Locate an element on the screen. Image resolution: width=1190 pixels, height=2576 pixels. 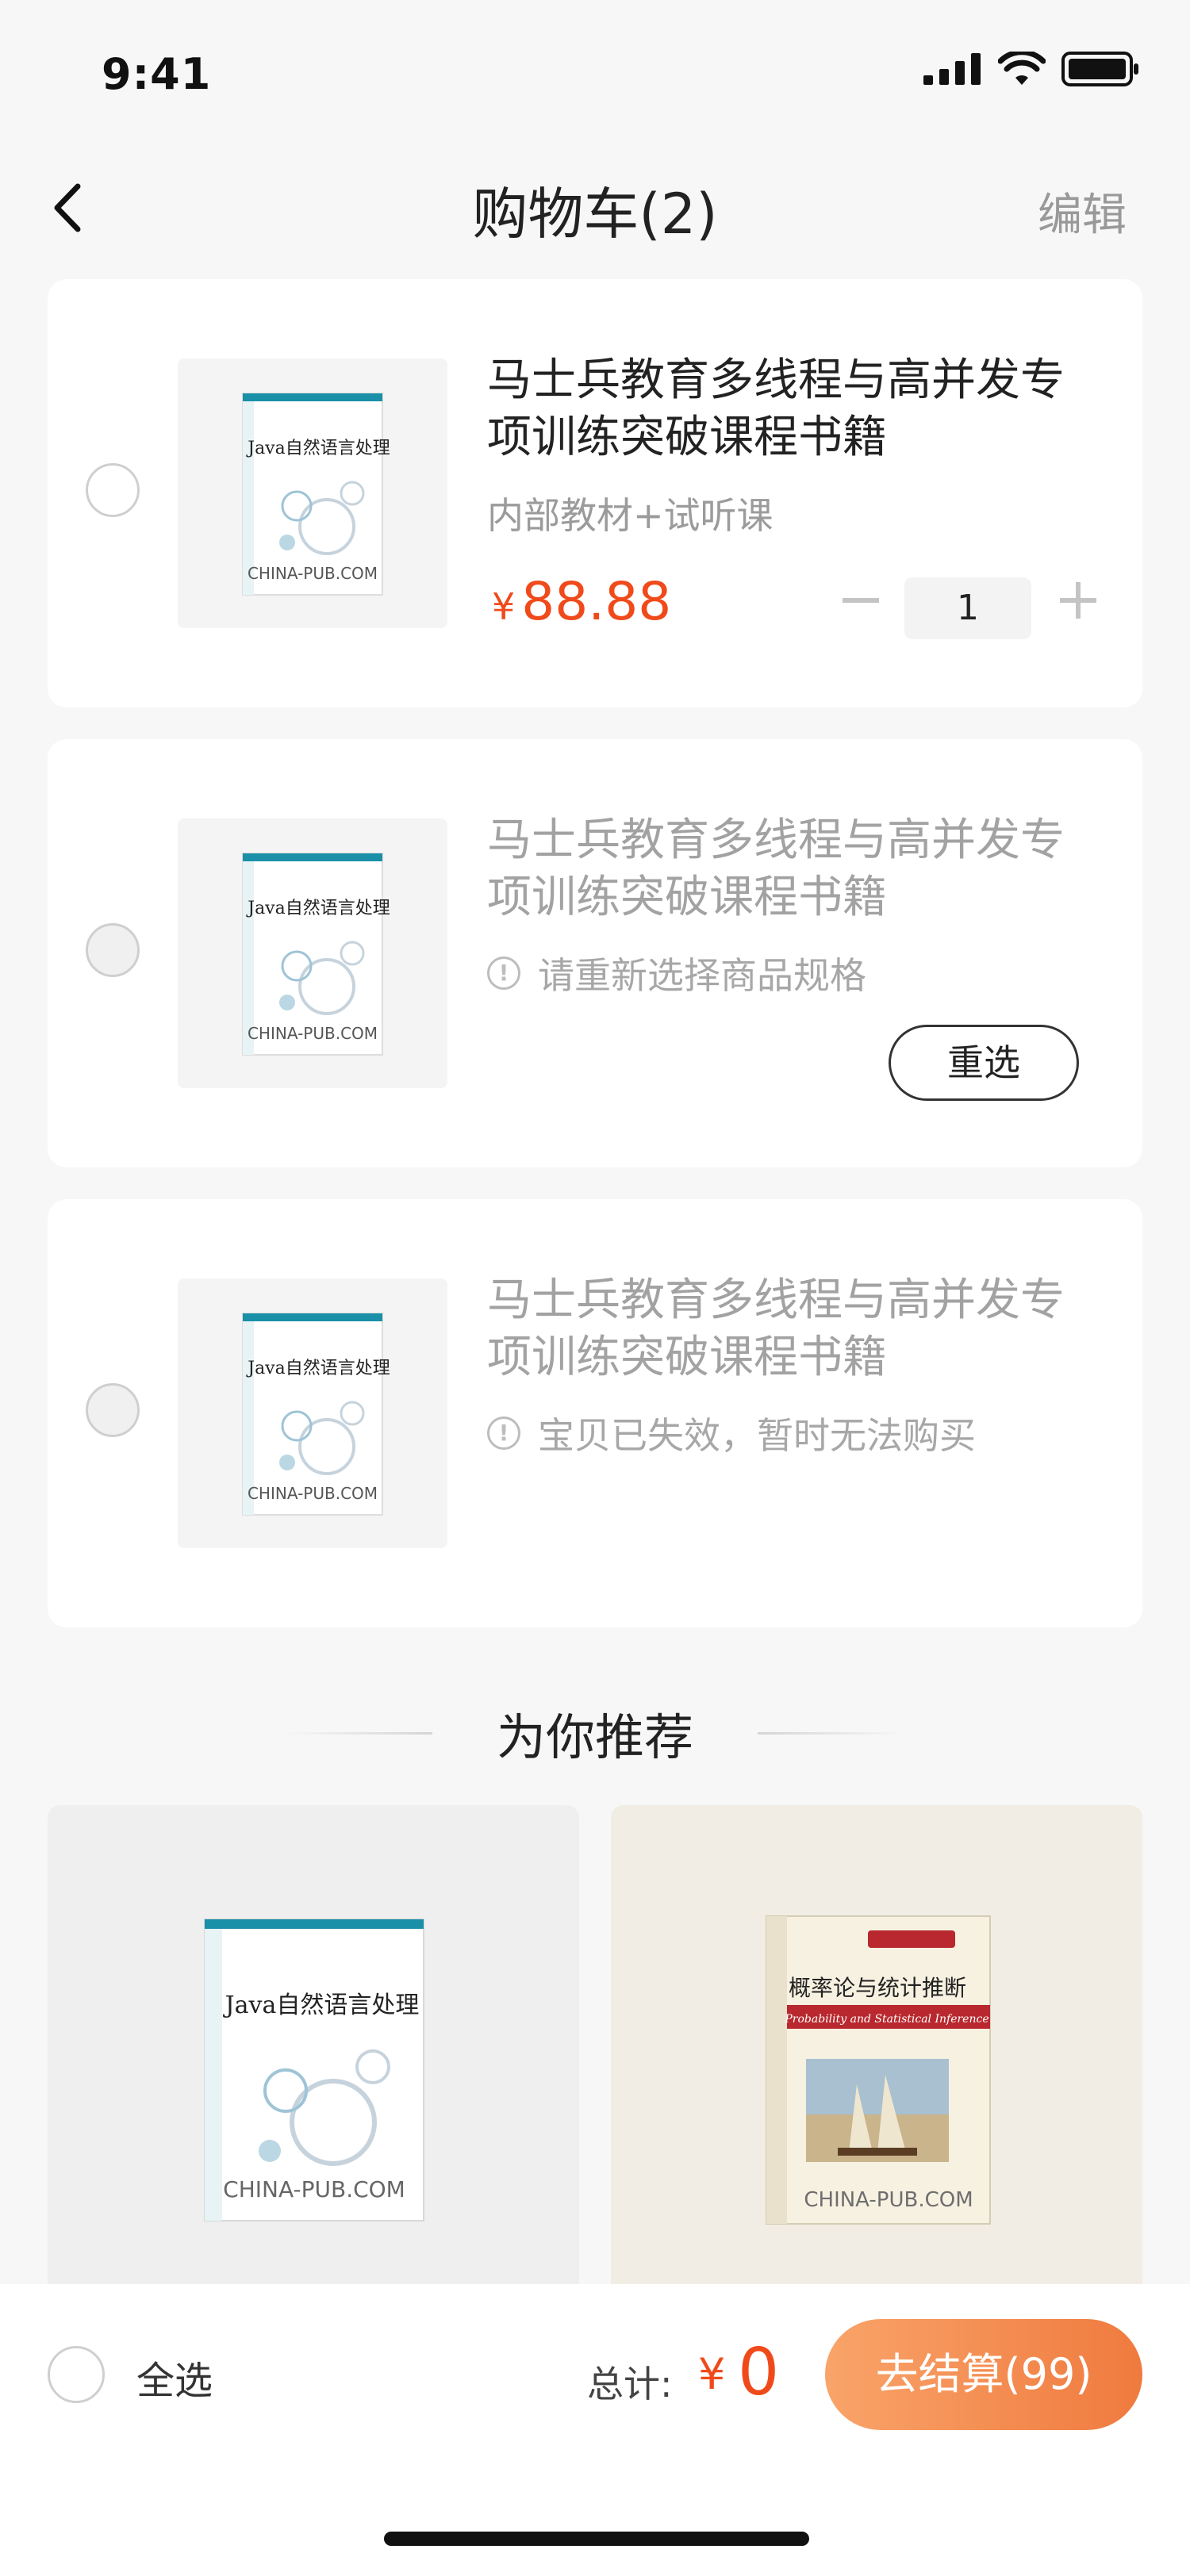
divider-right is located at coordinates (831, 1734).